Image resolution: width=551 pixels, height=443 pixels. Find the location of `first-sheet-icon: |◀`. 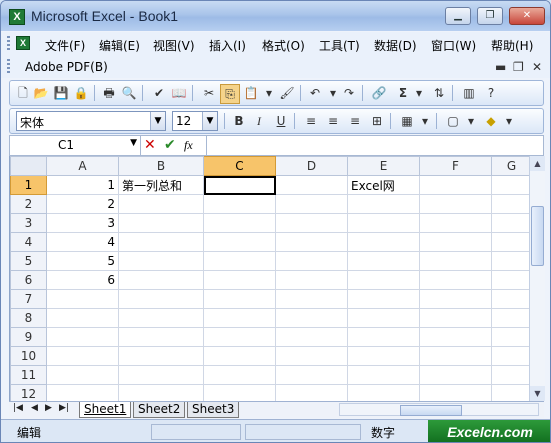

first-sheet-icon: |◀ is located at coordinates (18, 408).